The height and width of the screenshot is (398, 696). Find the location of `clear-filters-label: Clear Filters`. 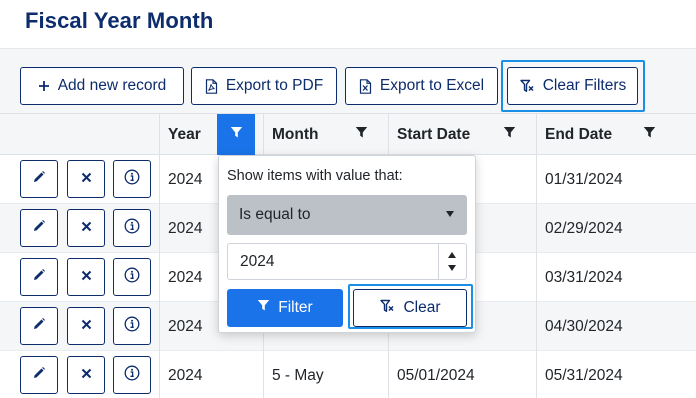

clear-filters-label: Clear Filters is located at coordinates (584, 85).